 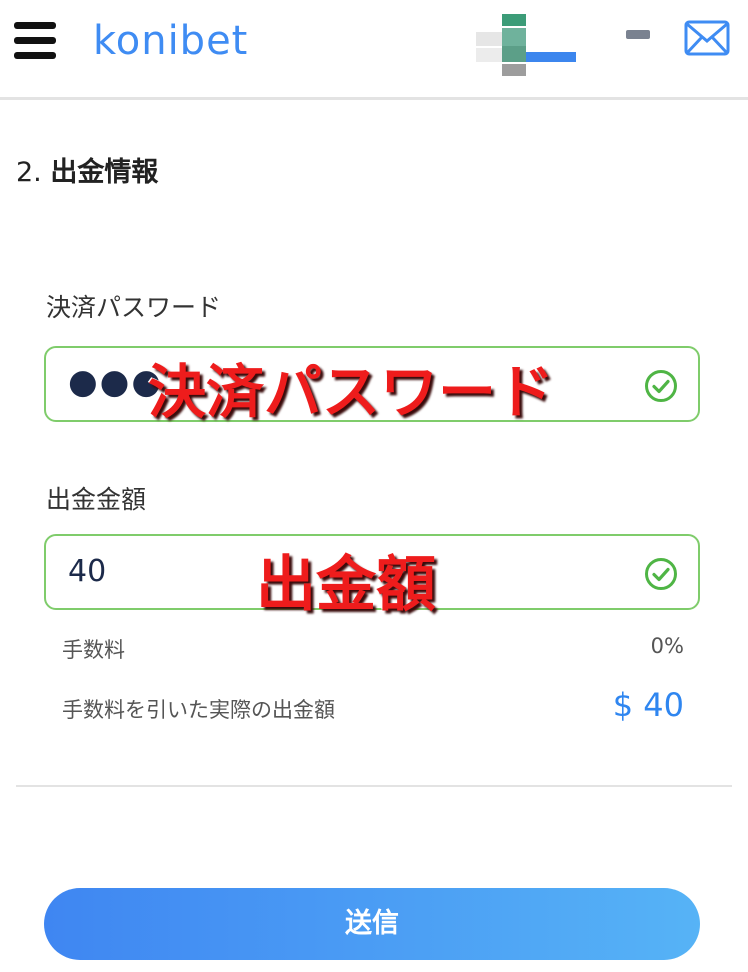 I want to click on section-title: 2. 出金情報, so click(x=87, y=169).